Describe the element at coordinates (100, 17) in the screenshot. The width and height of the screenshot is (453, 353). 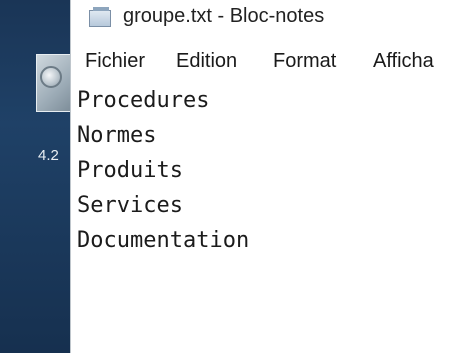
I see `notepad-icon` at that location.